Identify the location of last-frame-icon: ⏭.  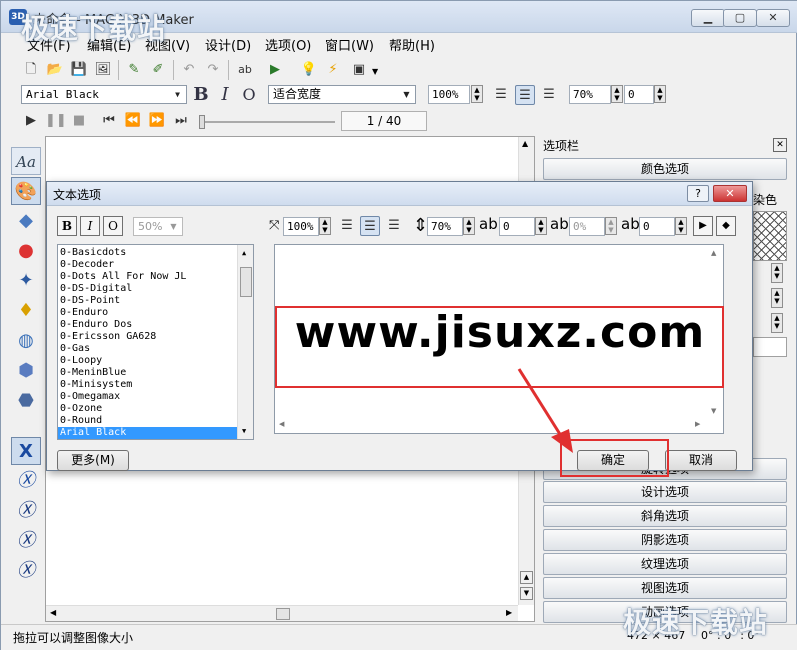
(181, 121).